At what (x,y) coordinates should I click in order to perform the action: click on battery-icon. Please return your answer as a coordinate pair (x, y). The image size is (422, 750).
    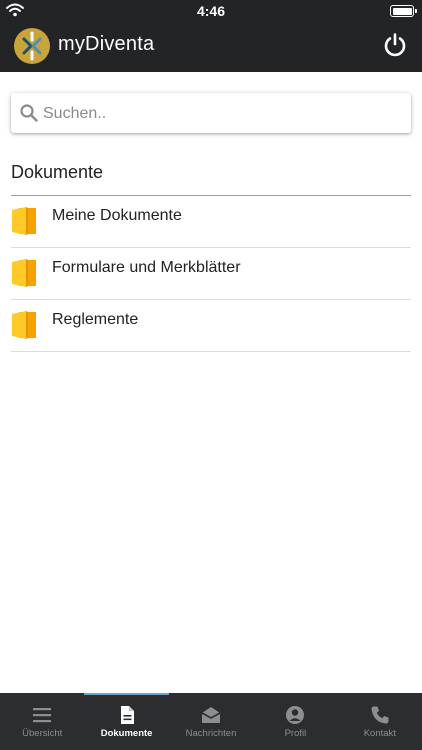
    Looking at the image, I should click on (403, 11).